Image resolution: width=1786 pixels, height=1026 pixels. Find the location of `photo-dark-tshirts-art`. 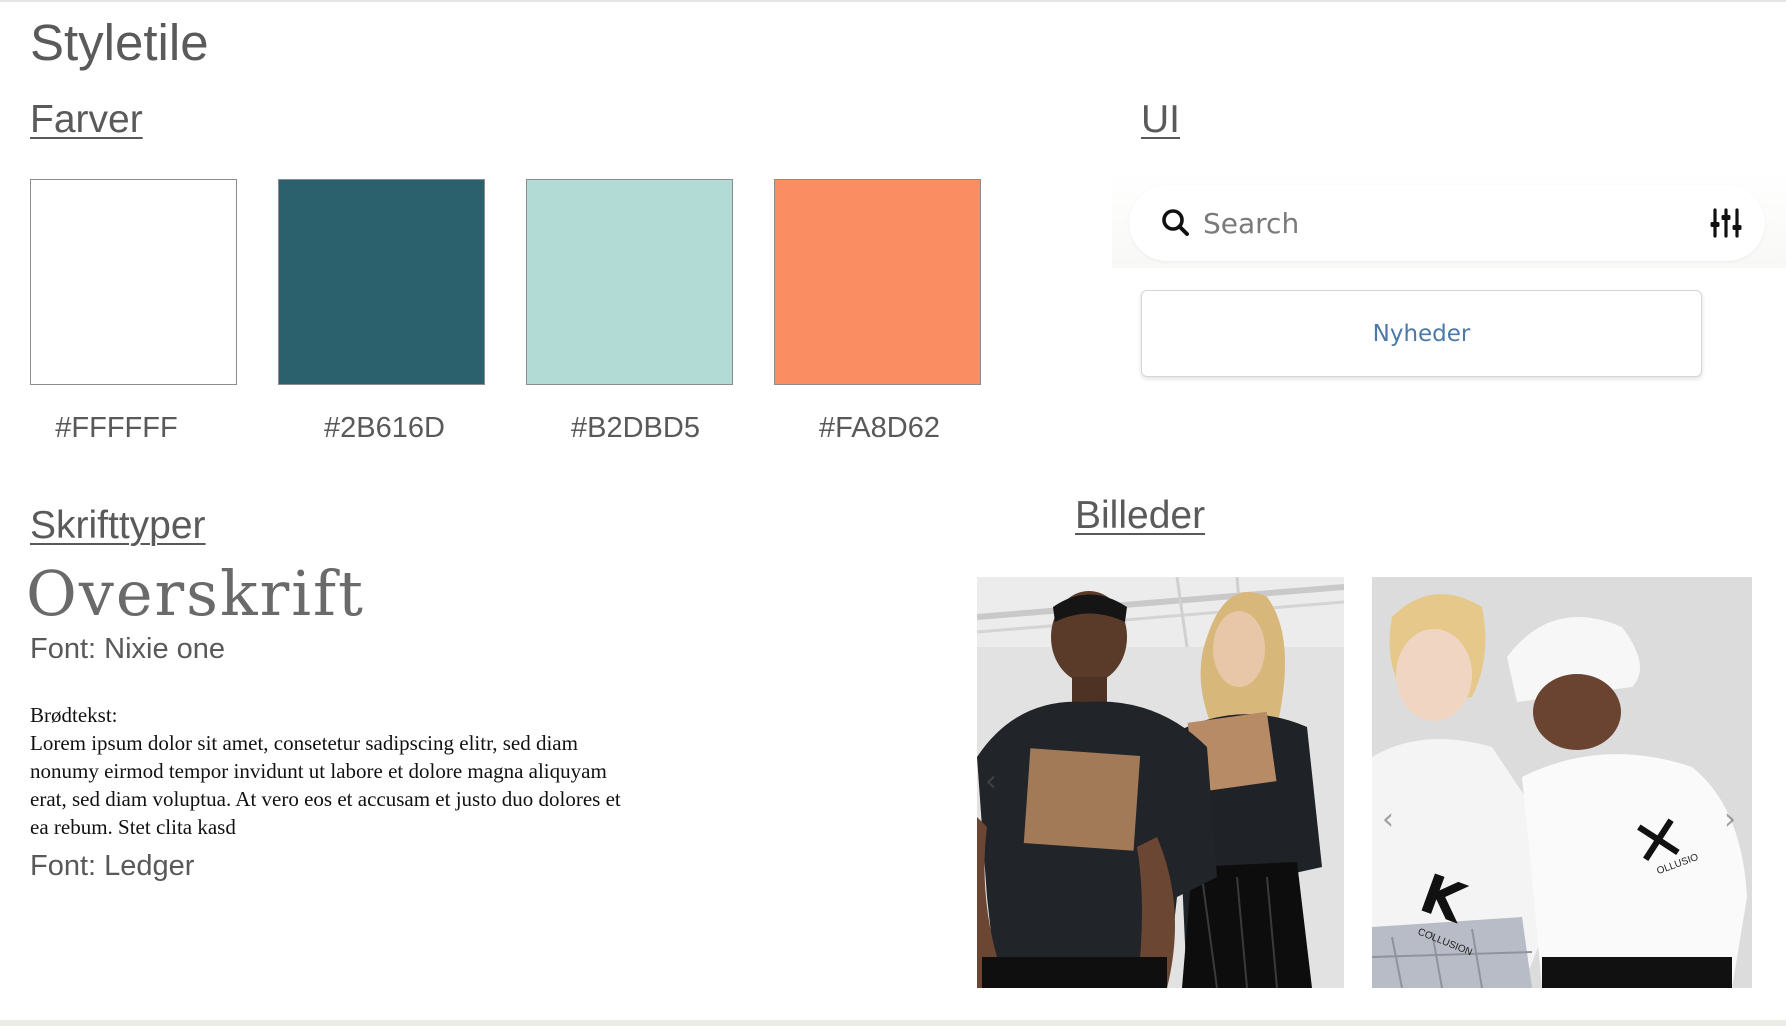

photo-dark-tshirts-art is located at coordinates (1160, 782).